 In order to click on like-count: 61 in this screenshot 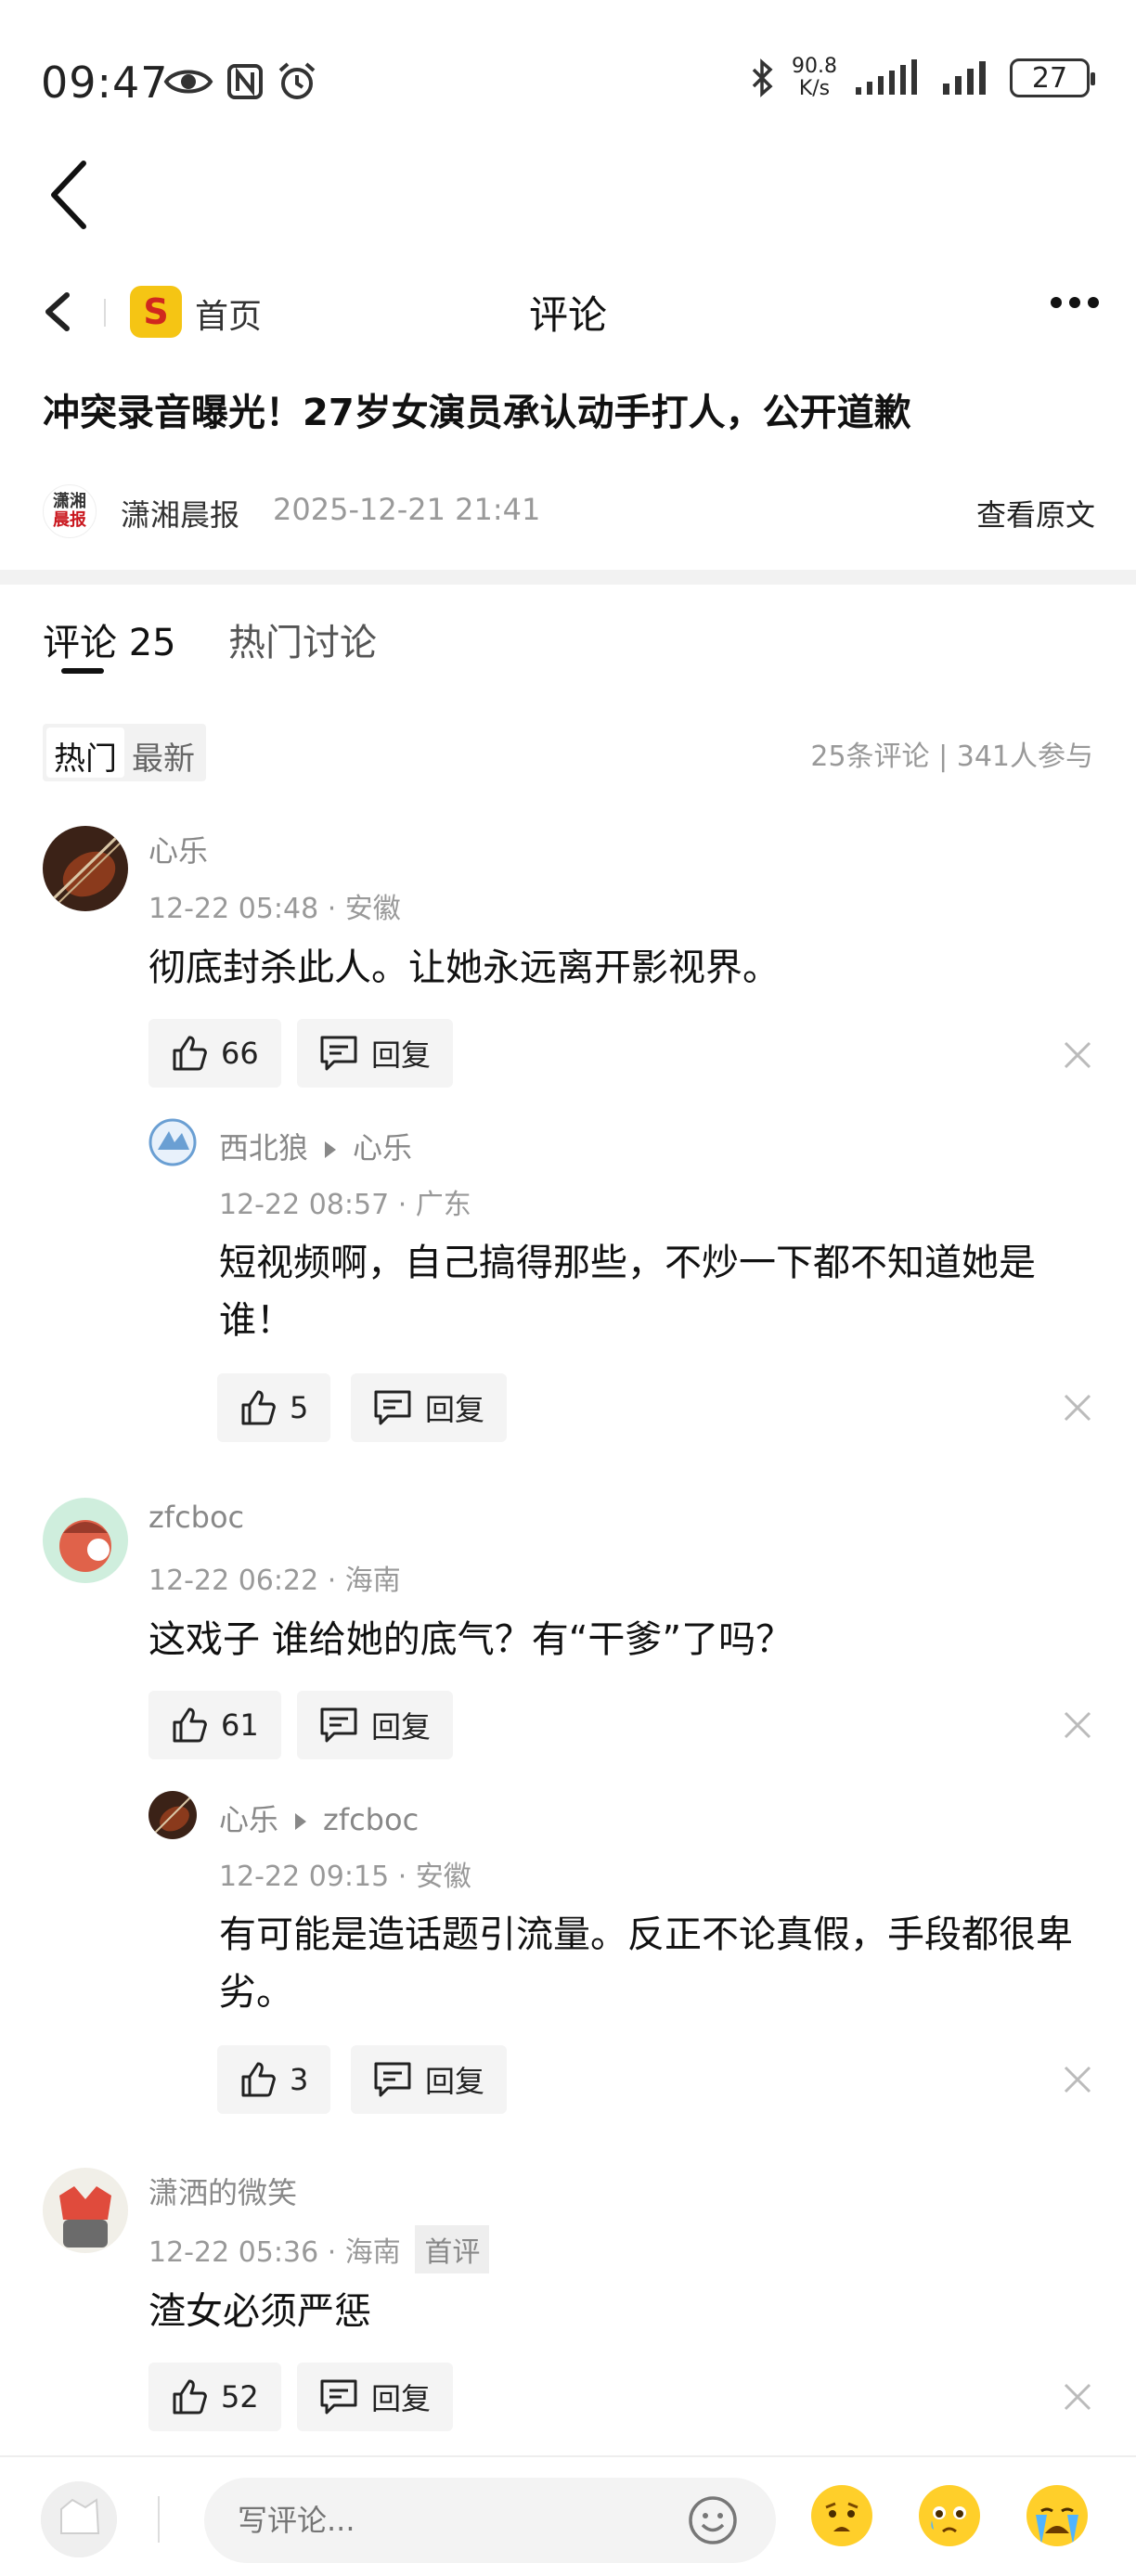, I will do `click(240, 1725)`.